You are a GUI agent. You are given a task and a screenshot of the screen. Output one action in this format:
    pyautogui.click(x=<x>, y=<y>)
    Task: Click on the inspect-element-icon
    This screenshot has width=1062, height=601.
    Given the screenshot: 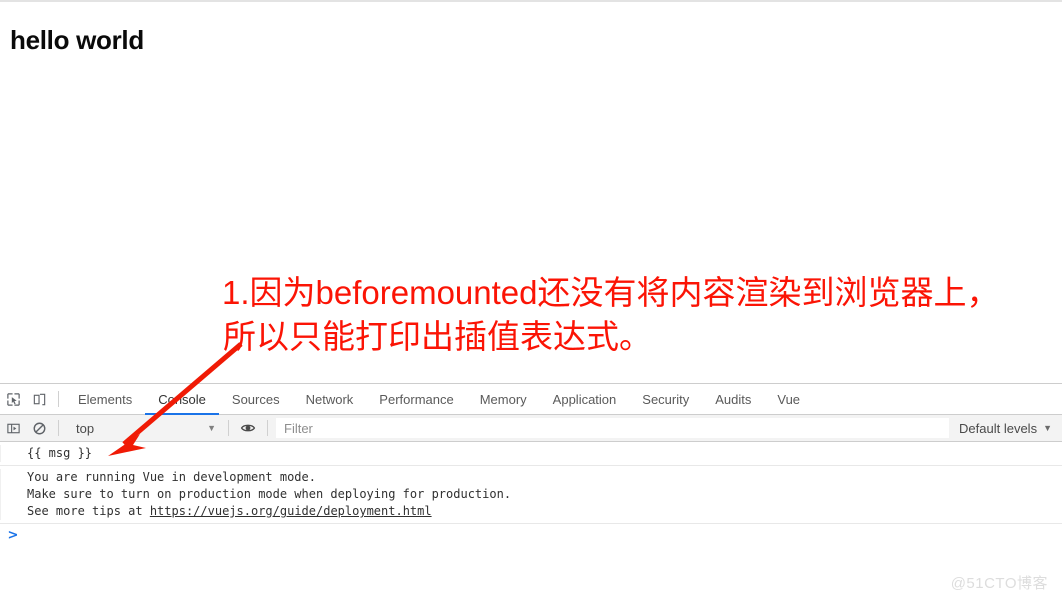 What is the action you would take?
    pyautogui.click(x=13, y=399)
    